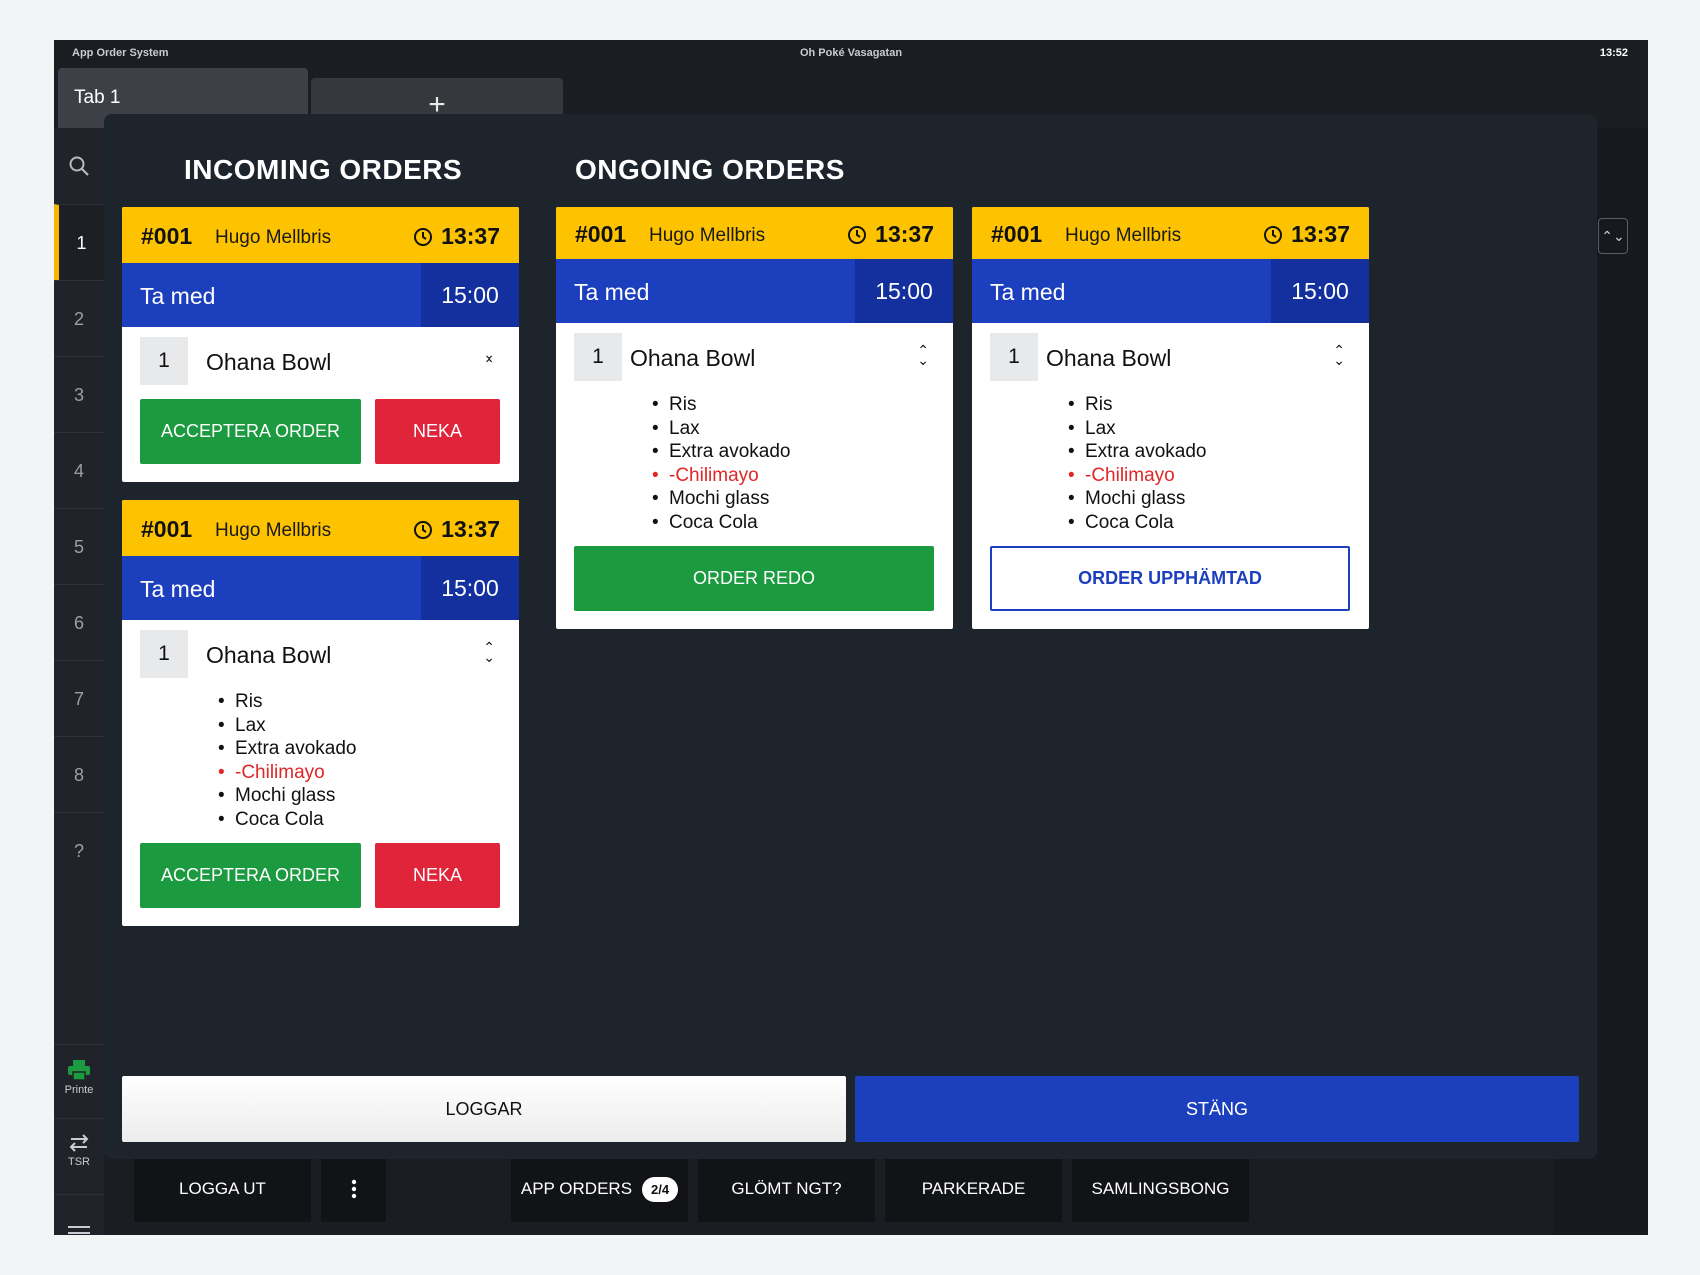 This screenshot has width=1700, height=1275. I want to click on collective-order-button: SAMLINGSBONG, so click(1160, 1189).